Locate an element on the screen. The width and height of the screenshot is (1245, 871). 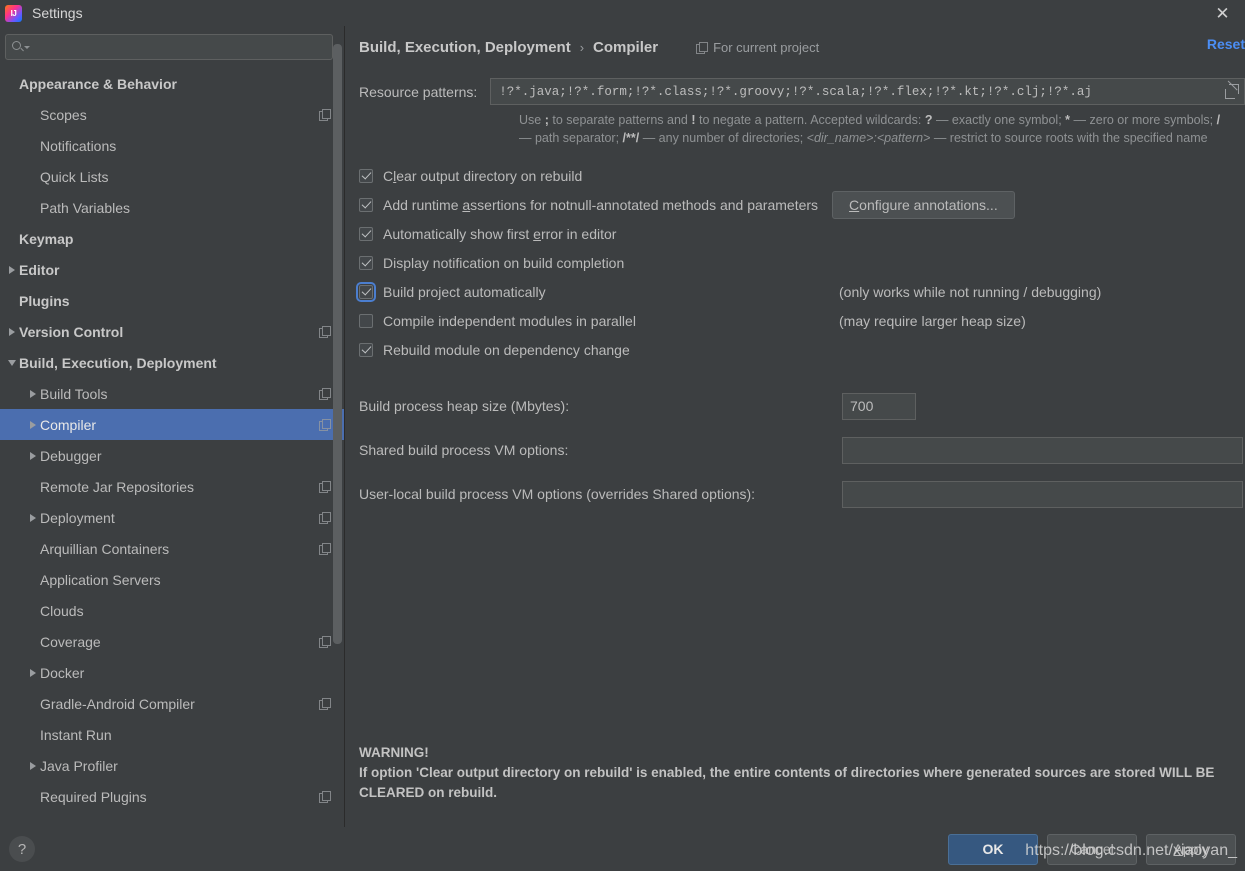
sidebar-item-label: Application Servers is located at coordinates (100, 579).